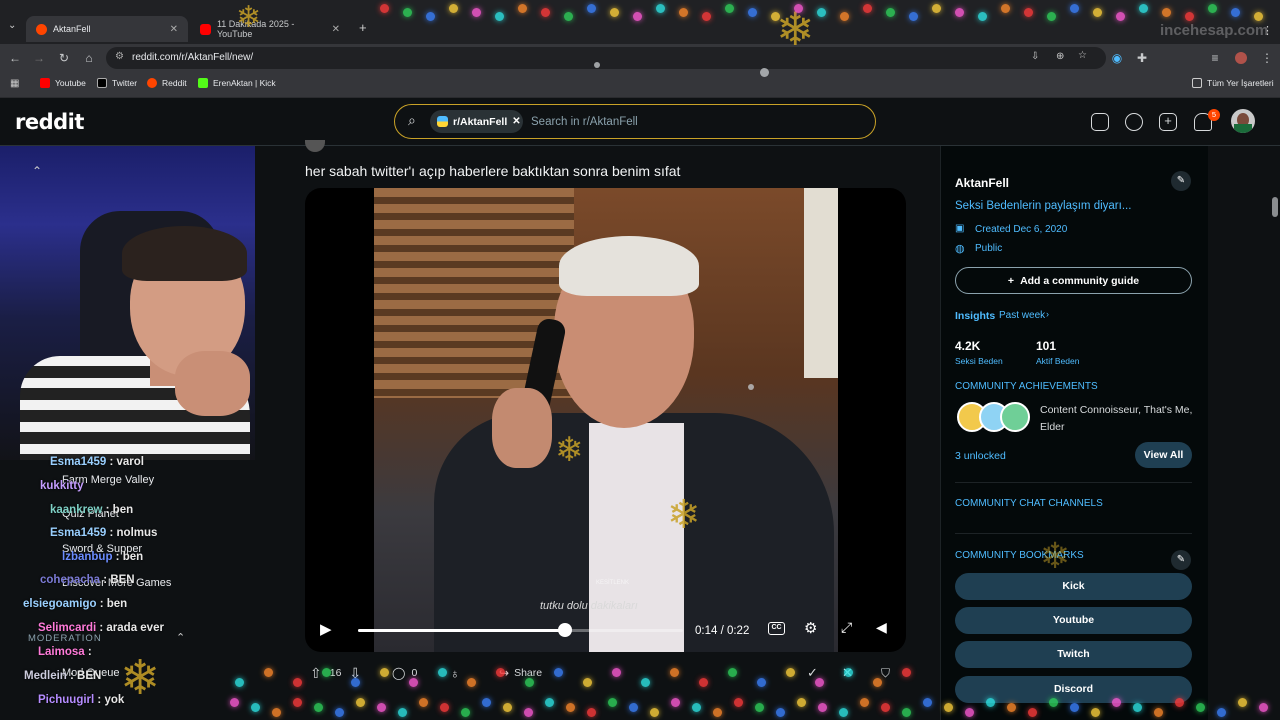  I want to click on search-input: Search in r/AktanFell, so click(584, 122).